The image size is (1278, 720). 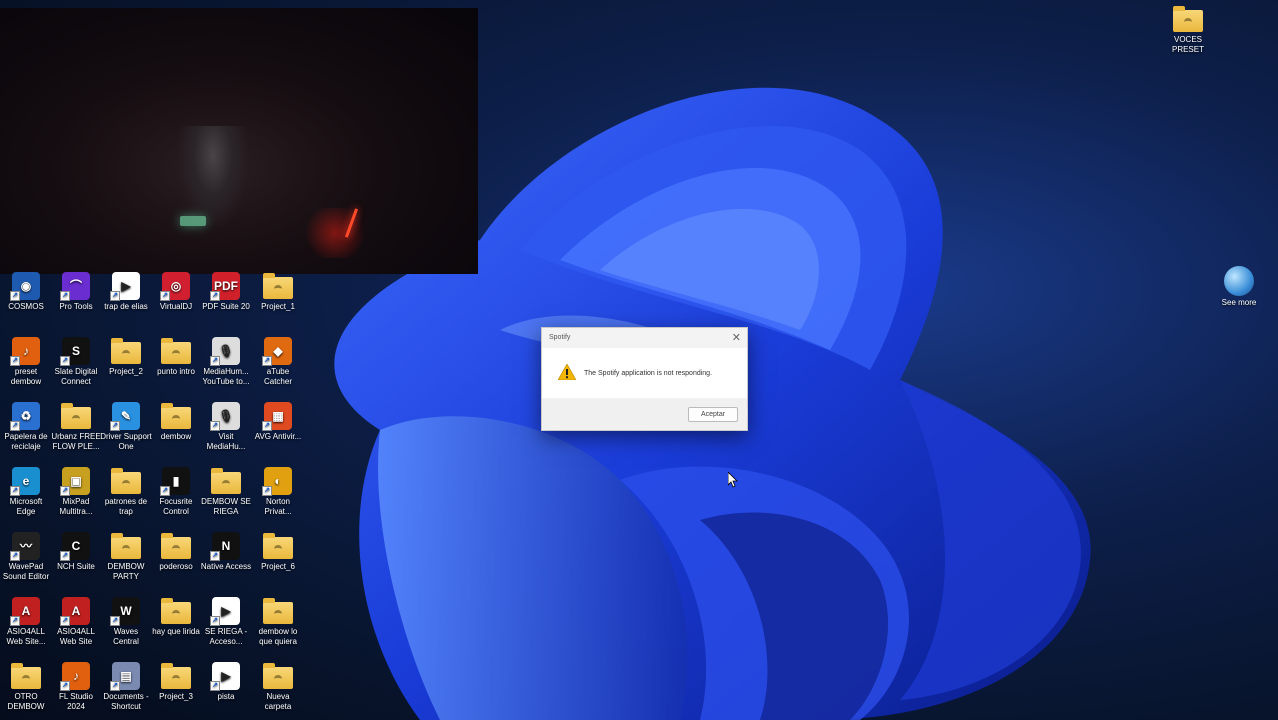 I want to click on app-icon: ▦ ↗, so click(x=278, y=416).